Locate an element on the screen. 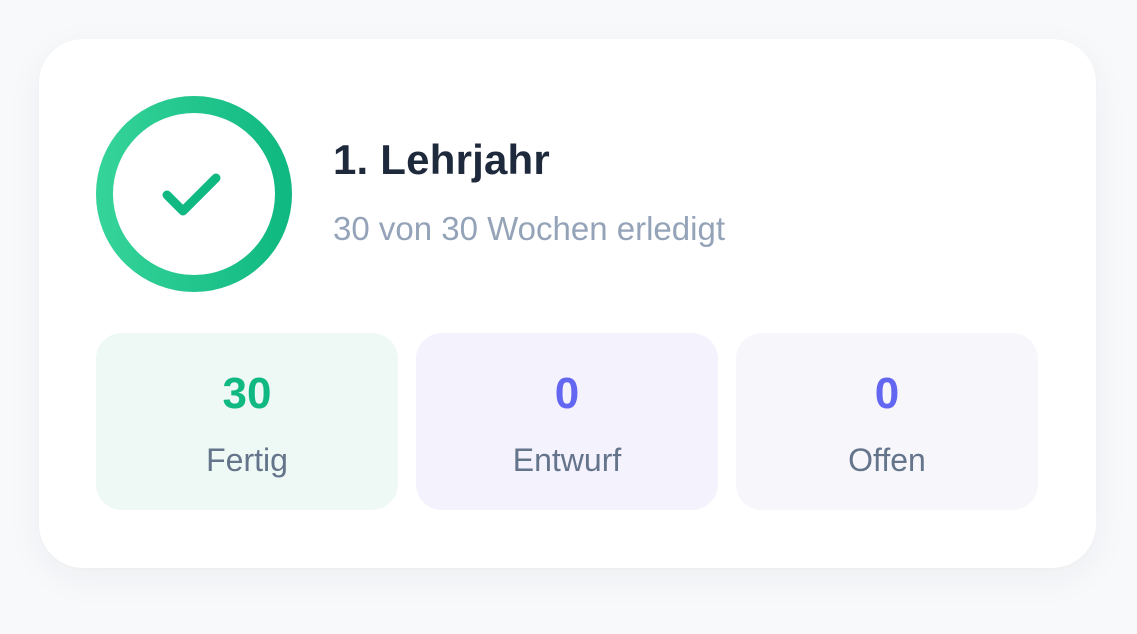 The image size is (1137, 634). stat-value-done: 30 is located at coordinates (247, 393).